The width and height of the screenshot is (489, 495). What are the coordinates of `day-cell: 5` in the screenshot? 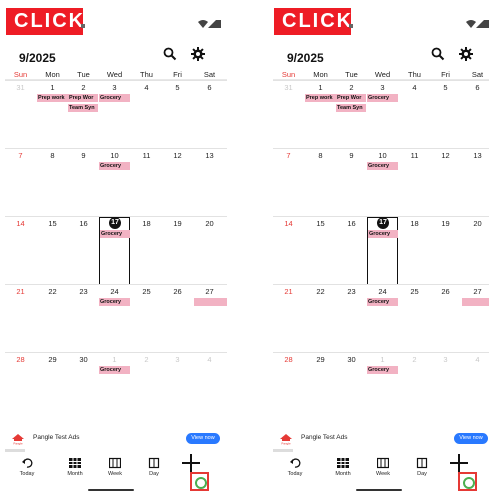 It's located at (445, 115).